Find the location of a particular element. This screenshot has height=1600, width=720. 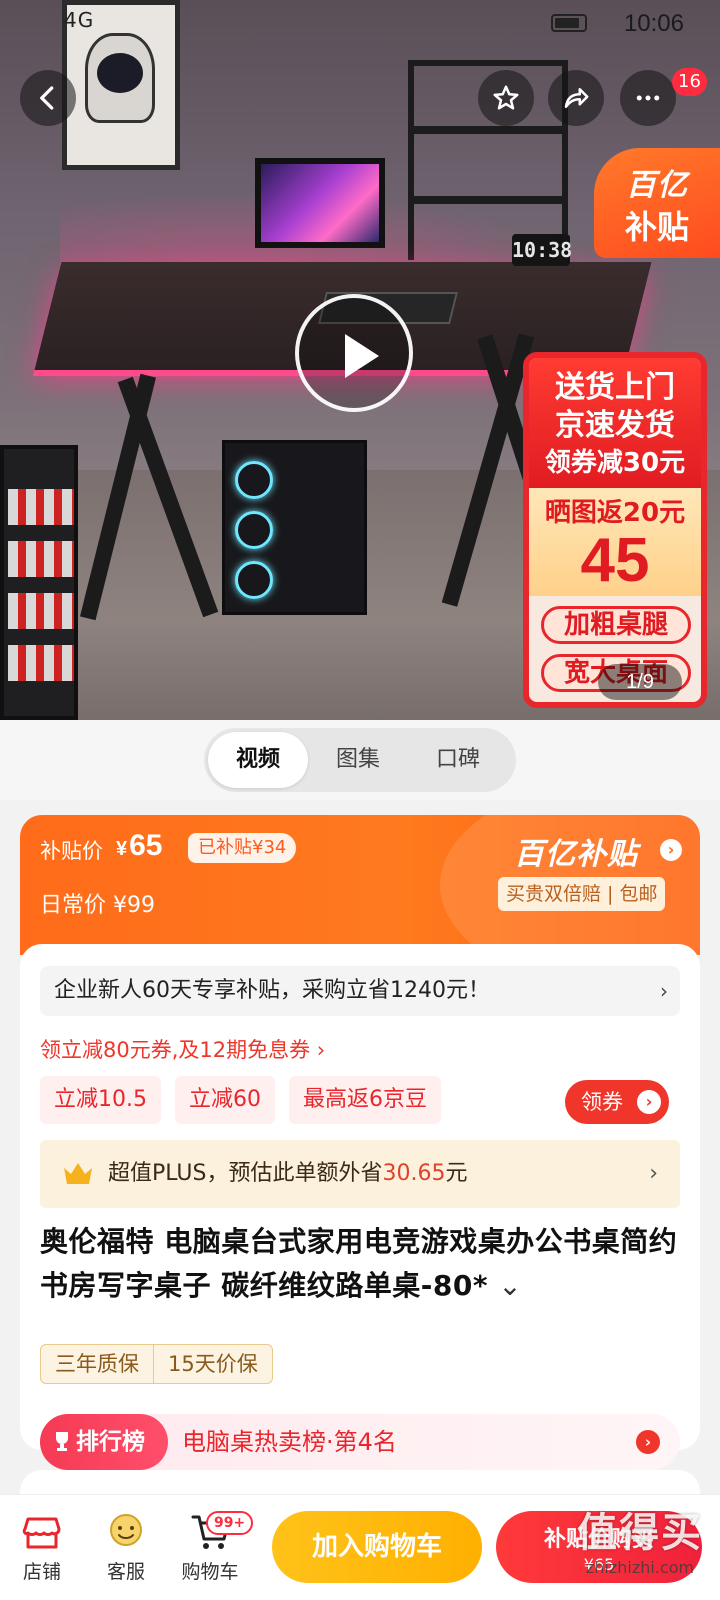

promo-panel: 送货上门 京速发货 领券减30元 晒图返20元 45 加粗桌腿 宽大桌面 is located at coordinates (615, 530).